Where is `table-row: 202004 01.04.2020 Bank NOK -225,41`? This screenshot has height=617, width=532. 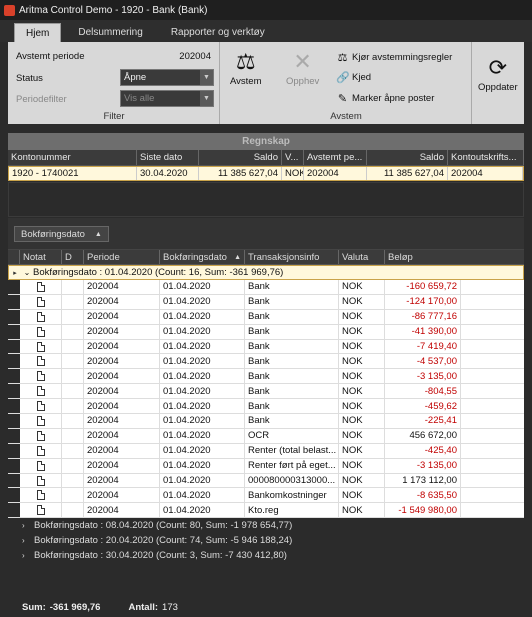
table-row: 202004 01.04.2020 Bank NOK -225,41 is located at coordinates (266, 421).